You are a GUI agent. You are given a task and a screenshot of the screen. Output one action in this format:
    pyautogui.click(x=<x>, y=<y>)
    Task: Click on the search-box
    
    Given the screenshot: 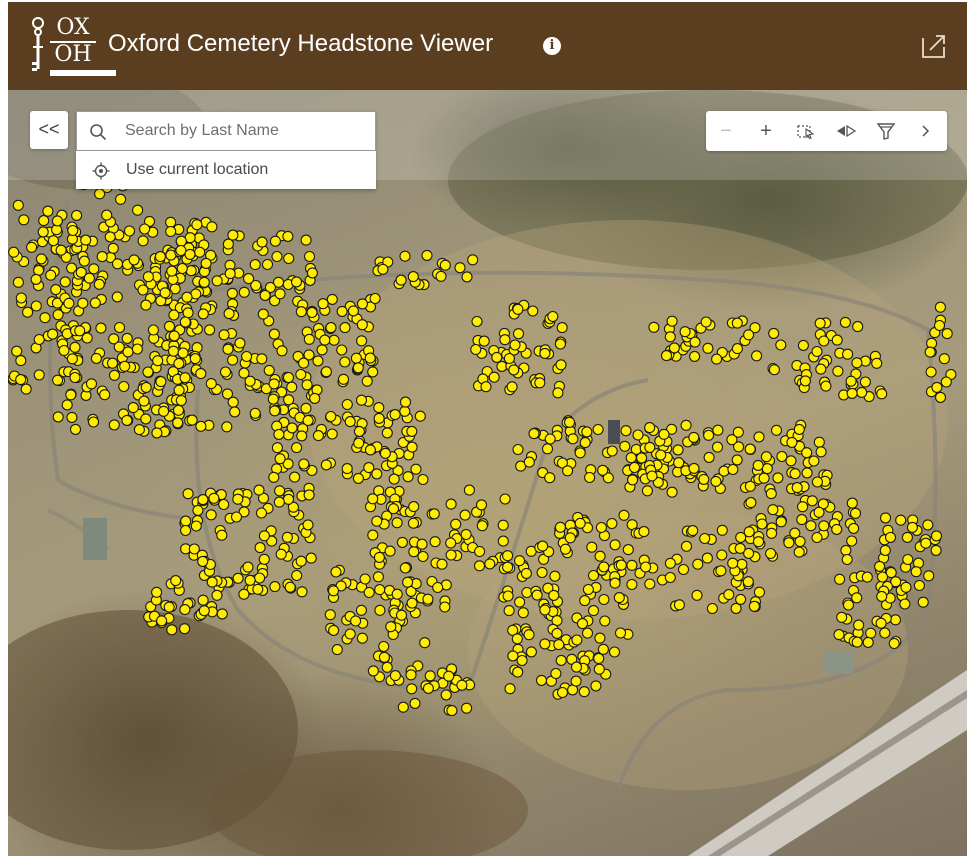 What is the action you would take?
    pyautogui.click(x=226, y=131)
    